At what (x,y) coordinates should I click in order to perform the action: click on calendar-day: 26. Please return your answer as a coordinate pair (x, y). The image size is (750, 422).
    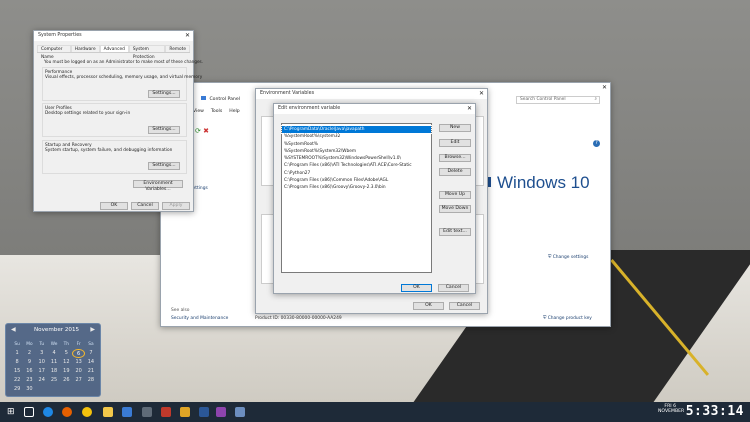
    Looking at the image, I should click on (66, 380).